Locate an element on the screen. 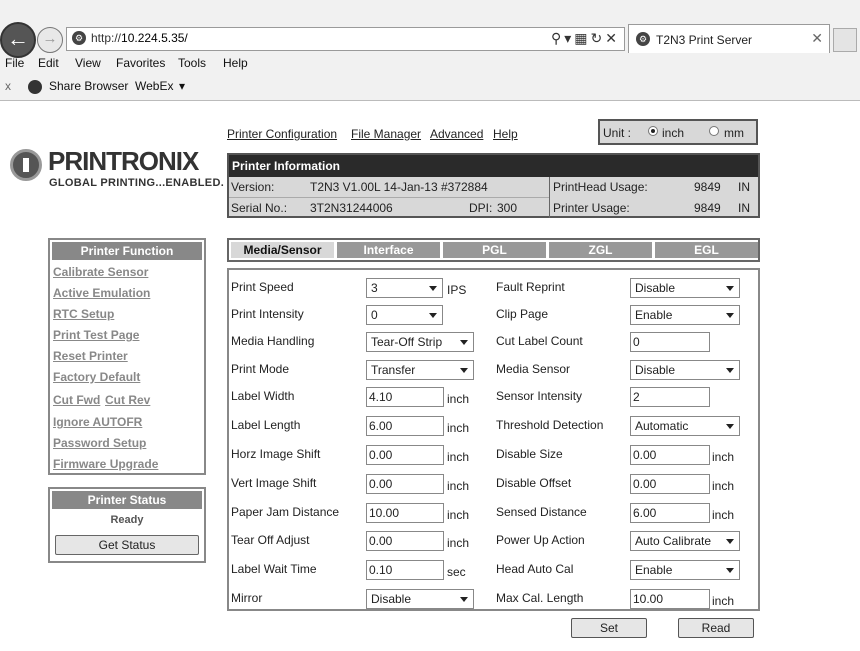 This screenshot has height=651, width=860. threshold-detection-select: Automatic is located at coordinates (685, 426).